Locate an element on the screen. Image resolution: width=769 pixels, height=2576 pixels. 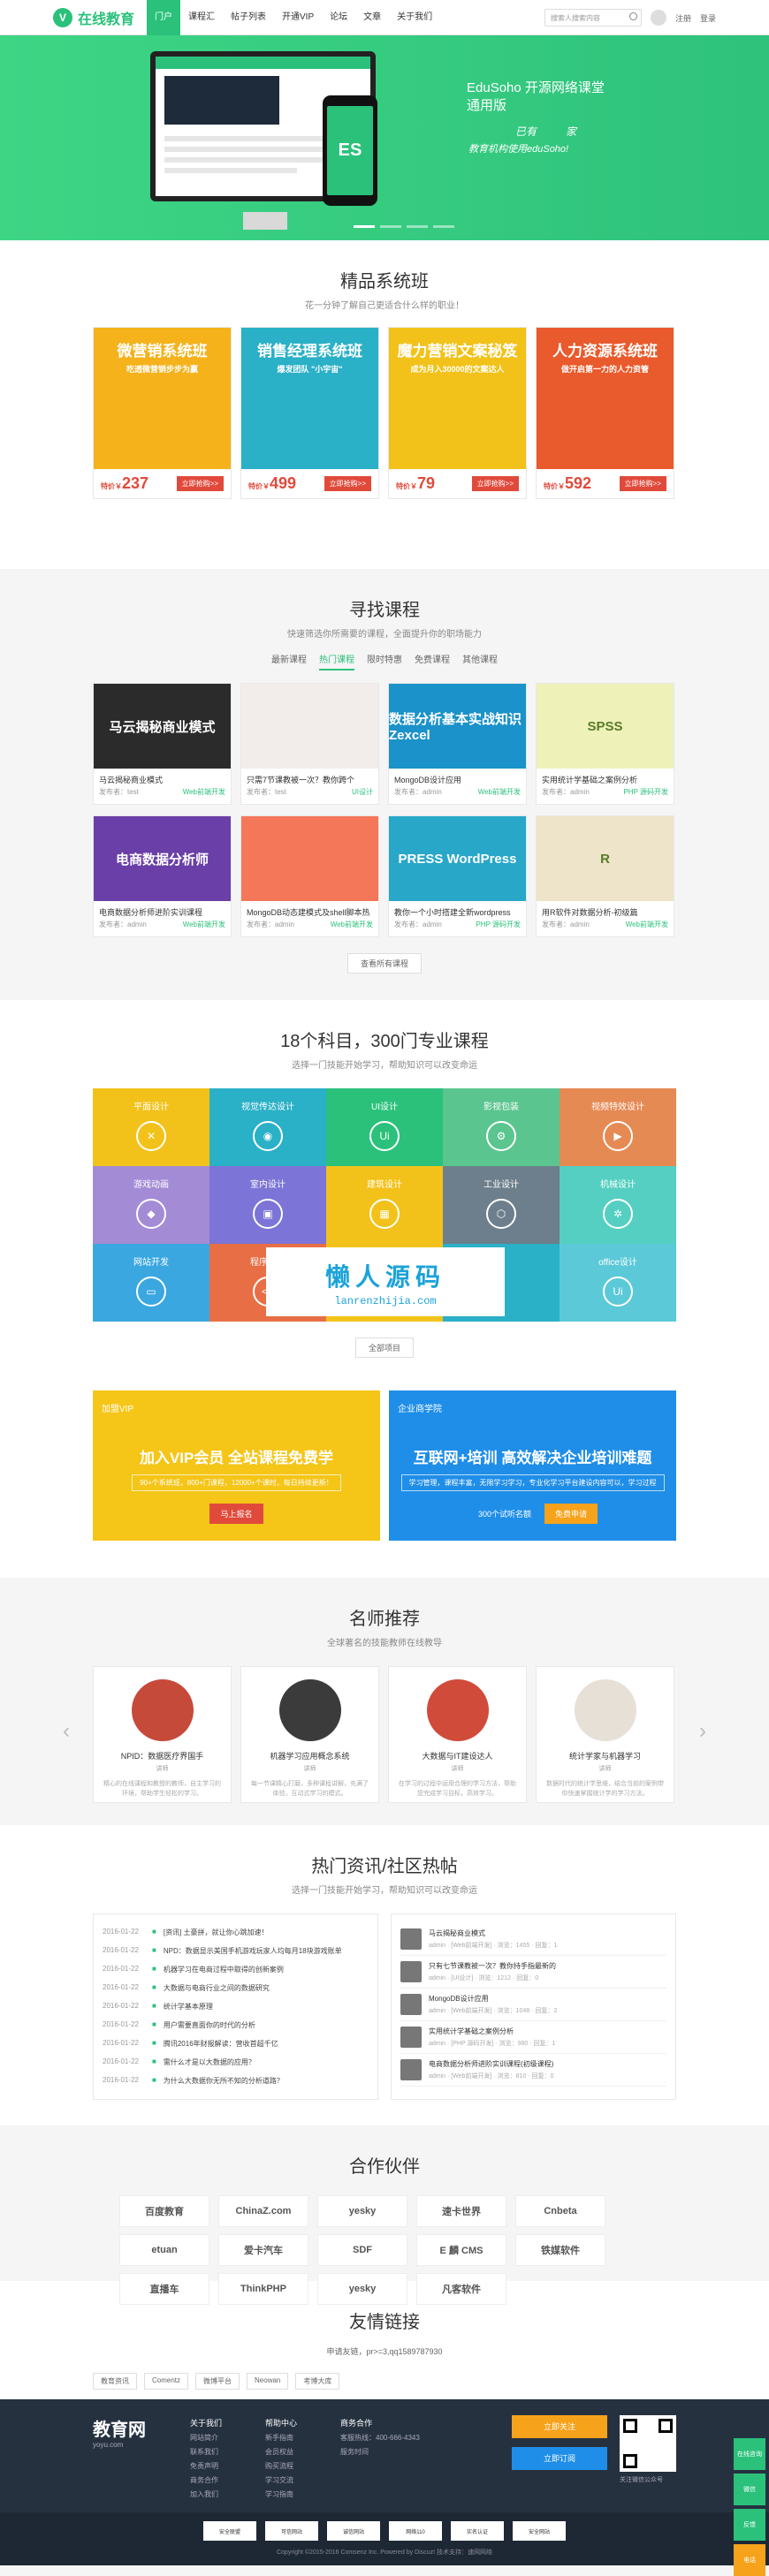
trust-badge: 安全联盟 is located at coordinates (229, 2531).